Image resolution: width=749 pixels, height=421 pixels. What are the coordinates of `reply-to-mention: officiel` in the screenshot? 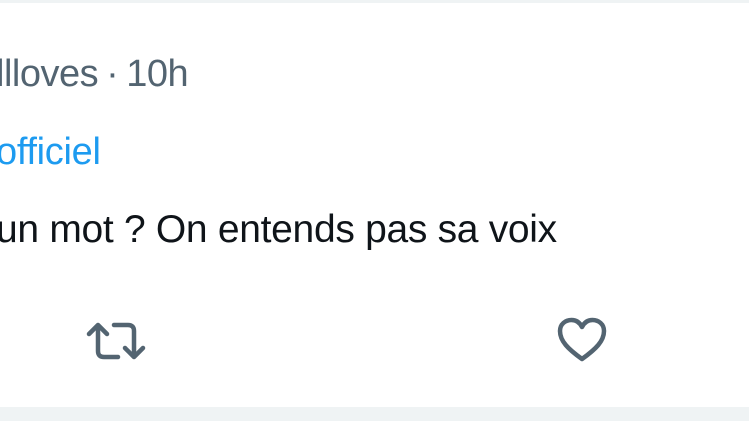 It's located at (50, 152).